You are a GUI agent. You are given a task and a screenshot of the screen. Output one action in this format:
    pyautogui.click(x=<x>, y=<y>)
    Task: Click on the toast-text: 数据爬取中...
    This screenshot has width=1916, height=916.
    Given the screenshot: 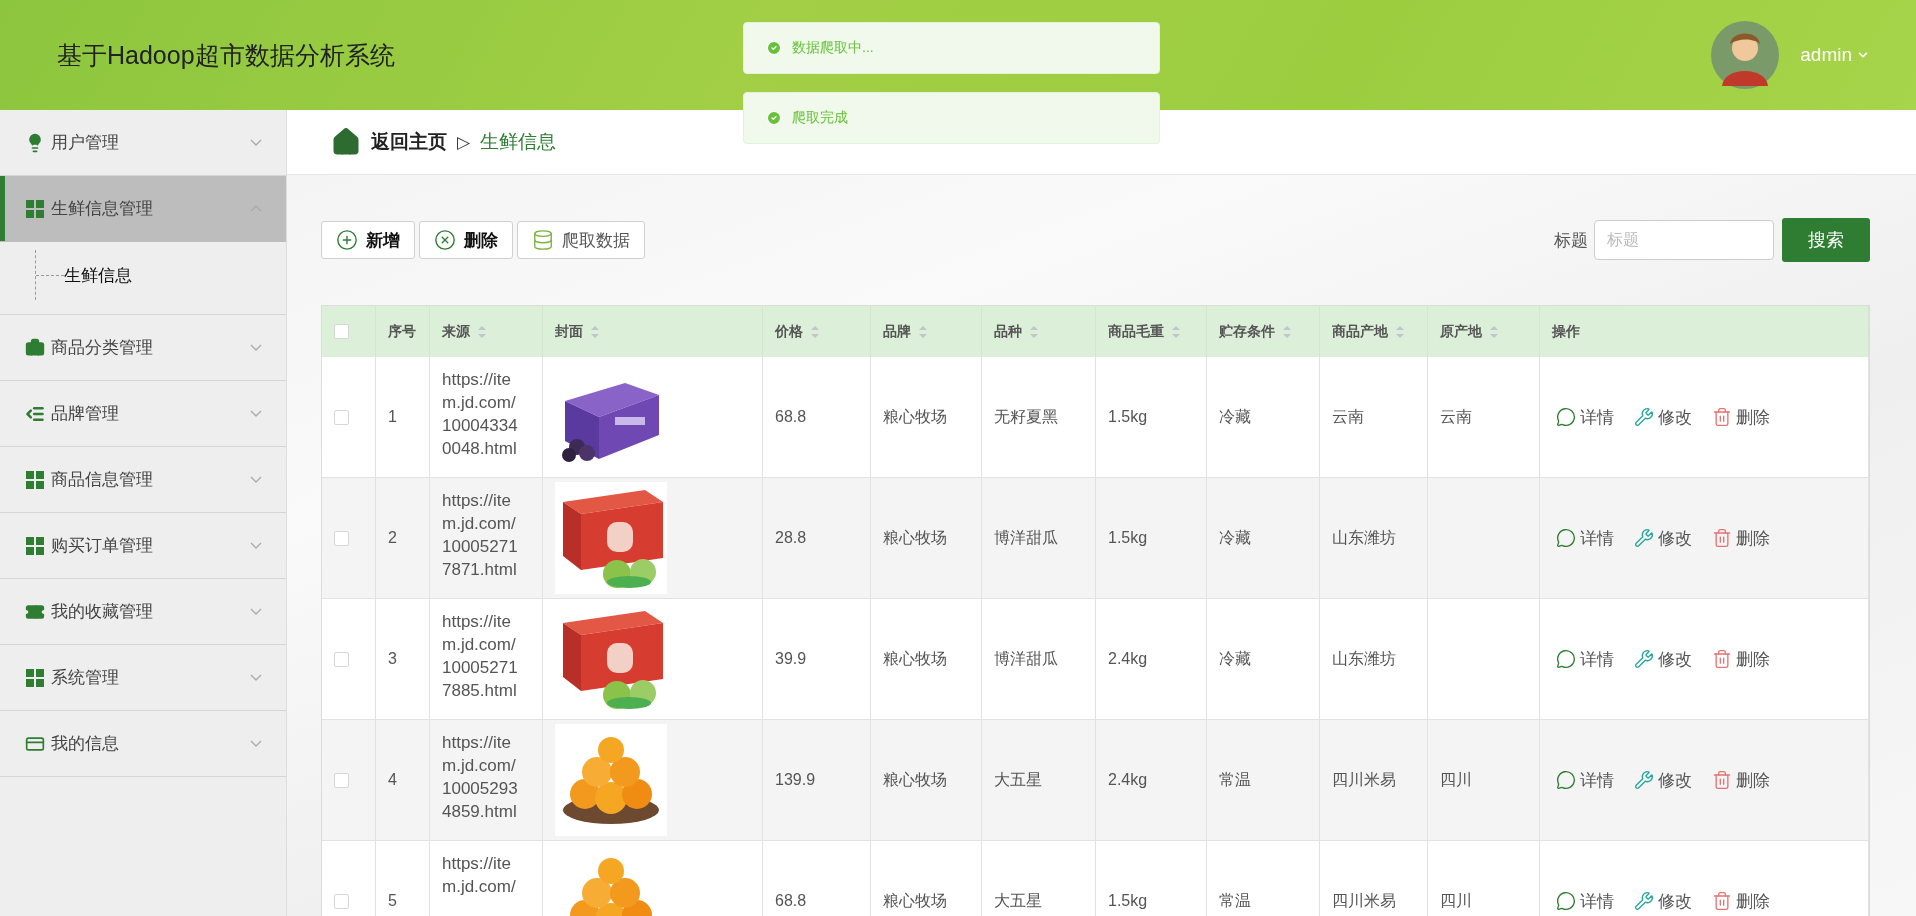 What is the action you would take?
    pyautogui.click(x=833, y=48)
    